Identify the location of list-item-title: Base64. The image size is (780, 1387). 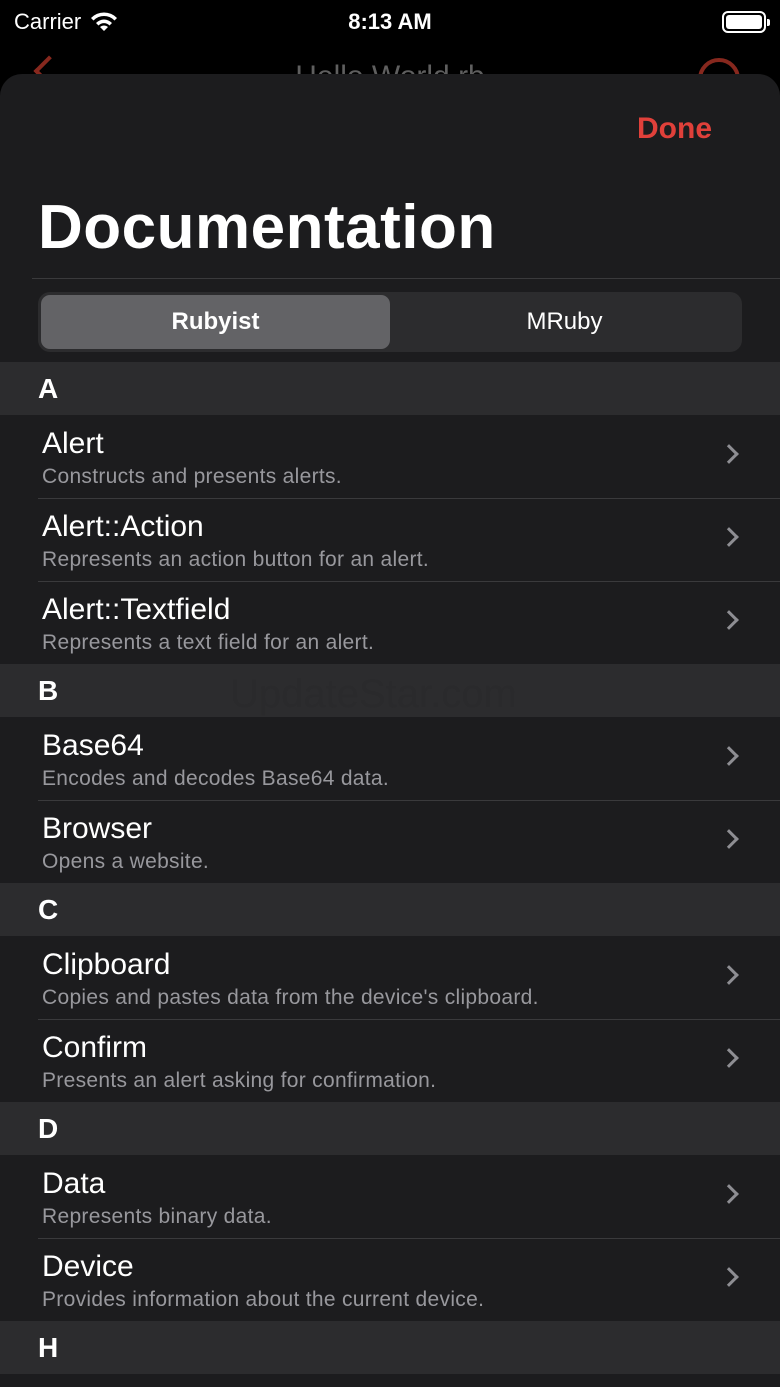
(93, 745).